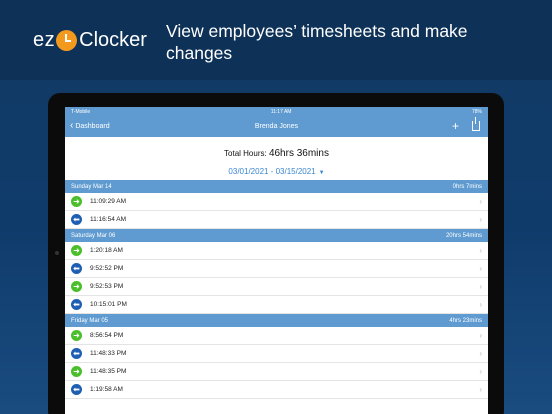 This screenshot has width=552, height=414. I want to click on total-hours: Total Hours: 46hrs 36mins, so click(276, 148).